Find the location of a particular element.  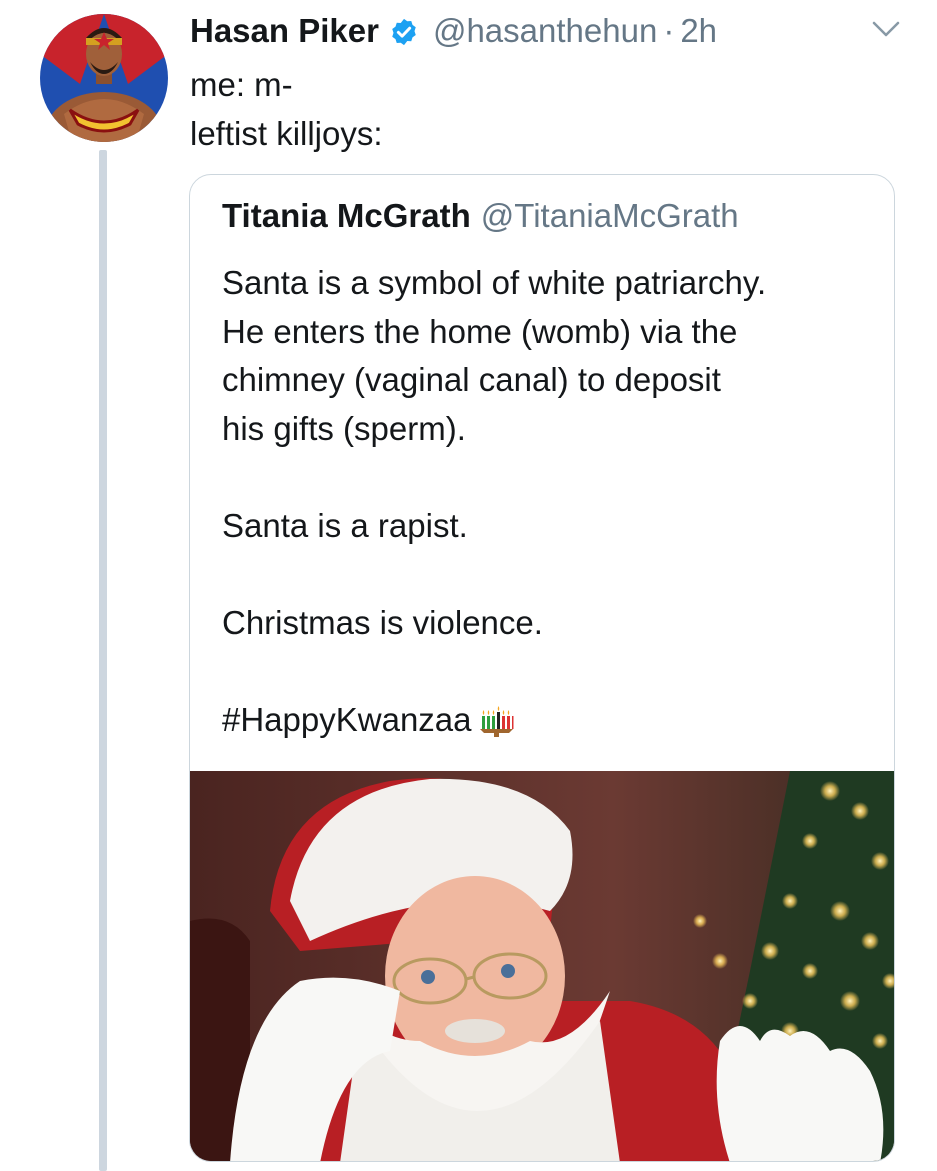

quoted-line: Christmas is violence. is located at coordinates (382, 622).